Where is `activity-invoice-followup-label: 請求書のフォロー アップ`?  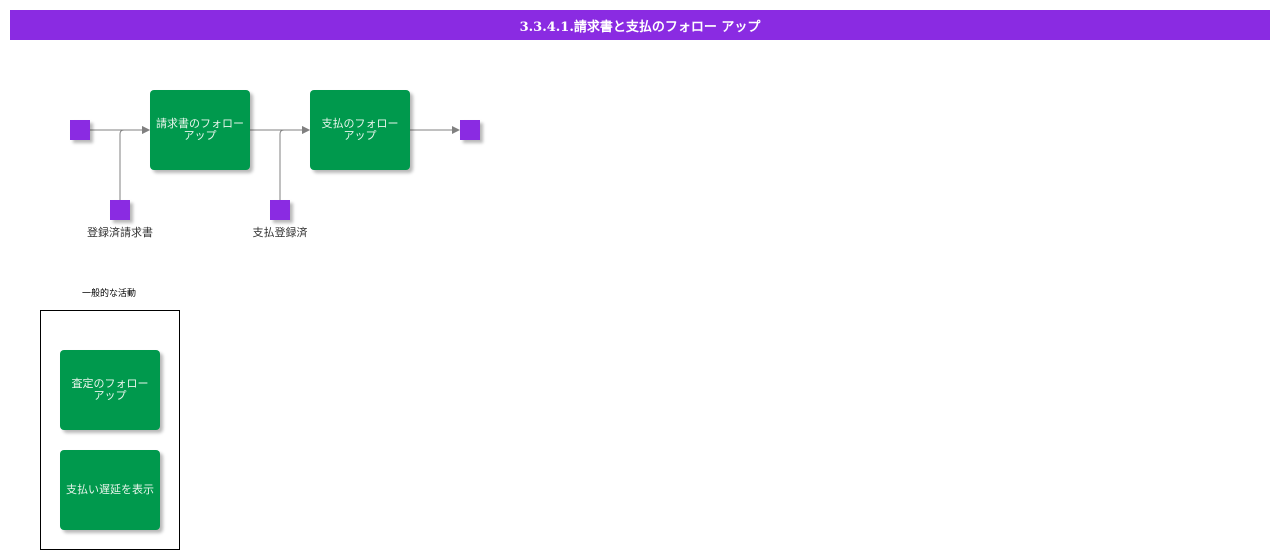
activity-invoice-followup-label: 請求書のフォロー アップ is located at coordinates (200, 129).